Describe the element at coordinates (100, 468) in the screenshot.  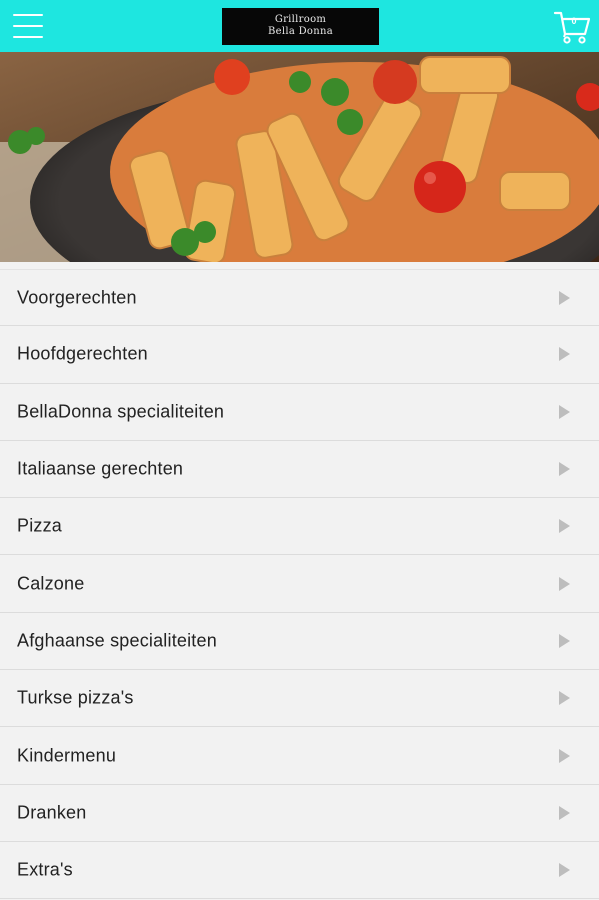
I see `menu-item-label: Italiaanse gerechten` at that location.